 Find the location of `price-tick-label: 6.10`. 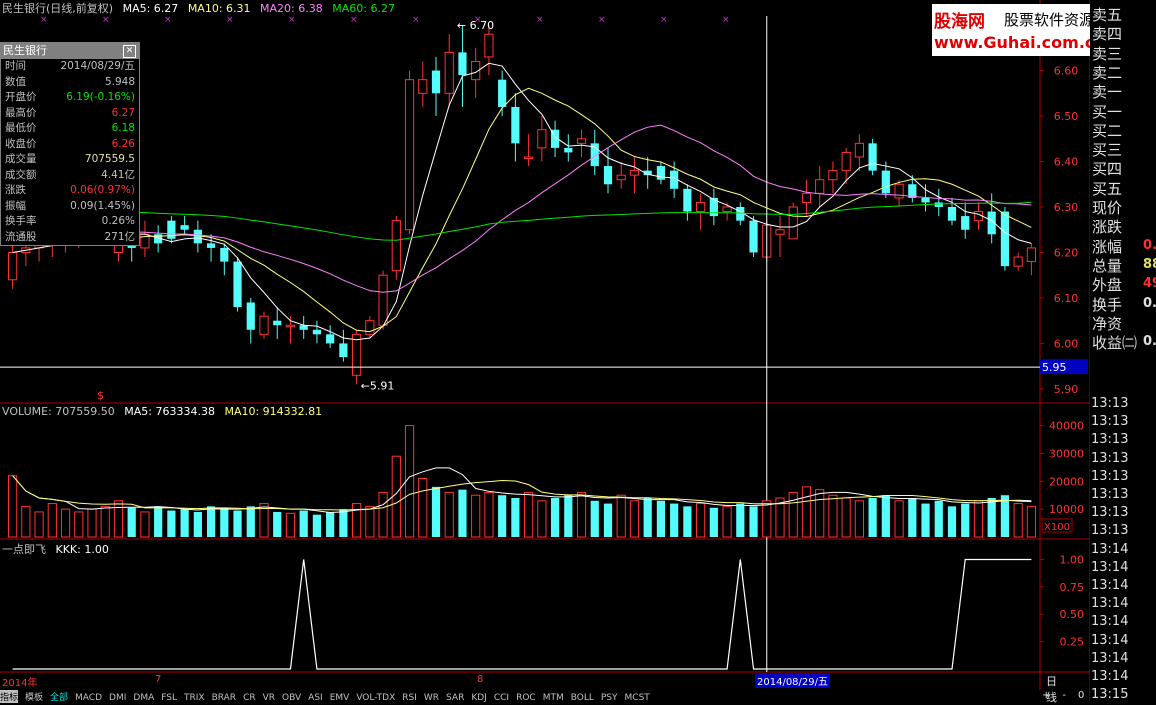

price-tick-label: 6.10 is located at coordinates (1066, 298).